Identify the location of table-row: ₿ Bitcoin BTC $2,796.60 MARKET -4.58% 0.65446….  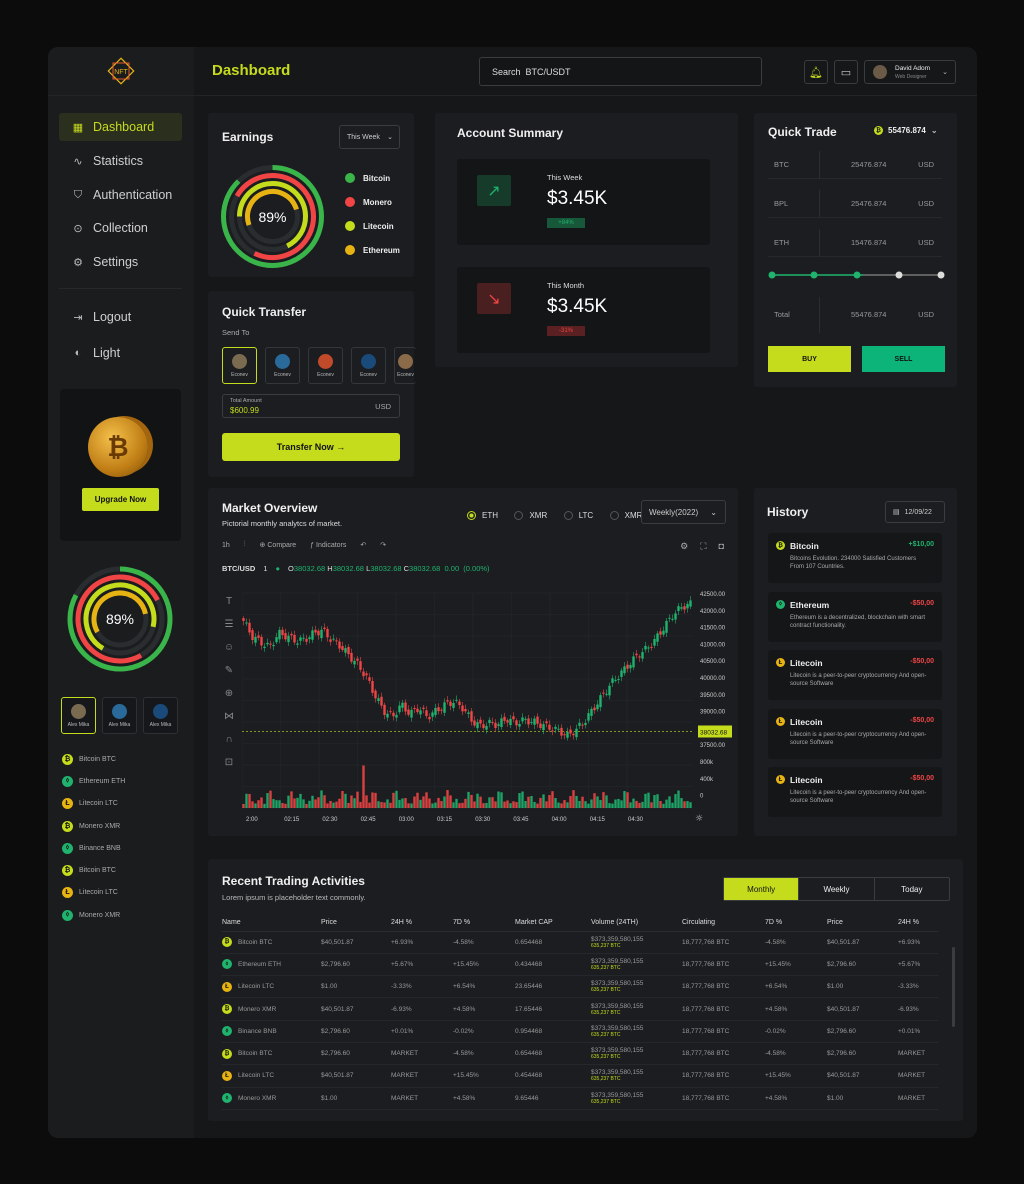
(580, 1054).